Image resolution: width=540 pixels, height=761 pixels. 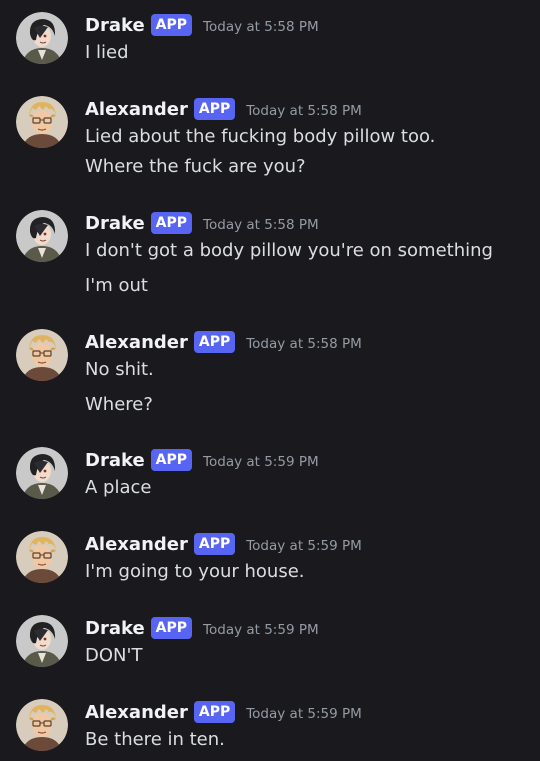 What do you see at coordinates (119, 369) in the screenshot?
I see `message-text: No shit.` at bounding box center [119, 369].